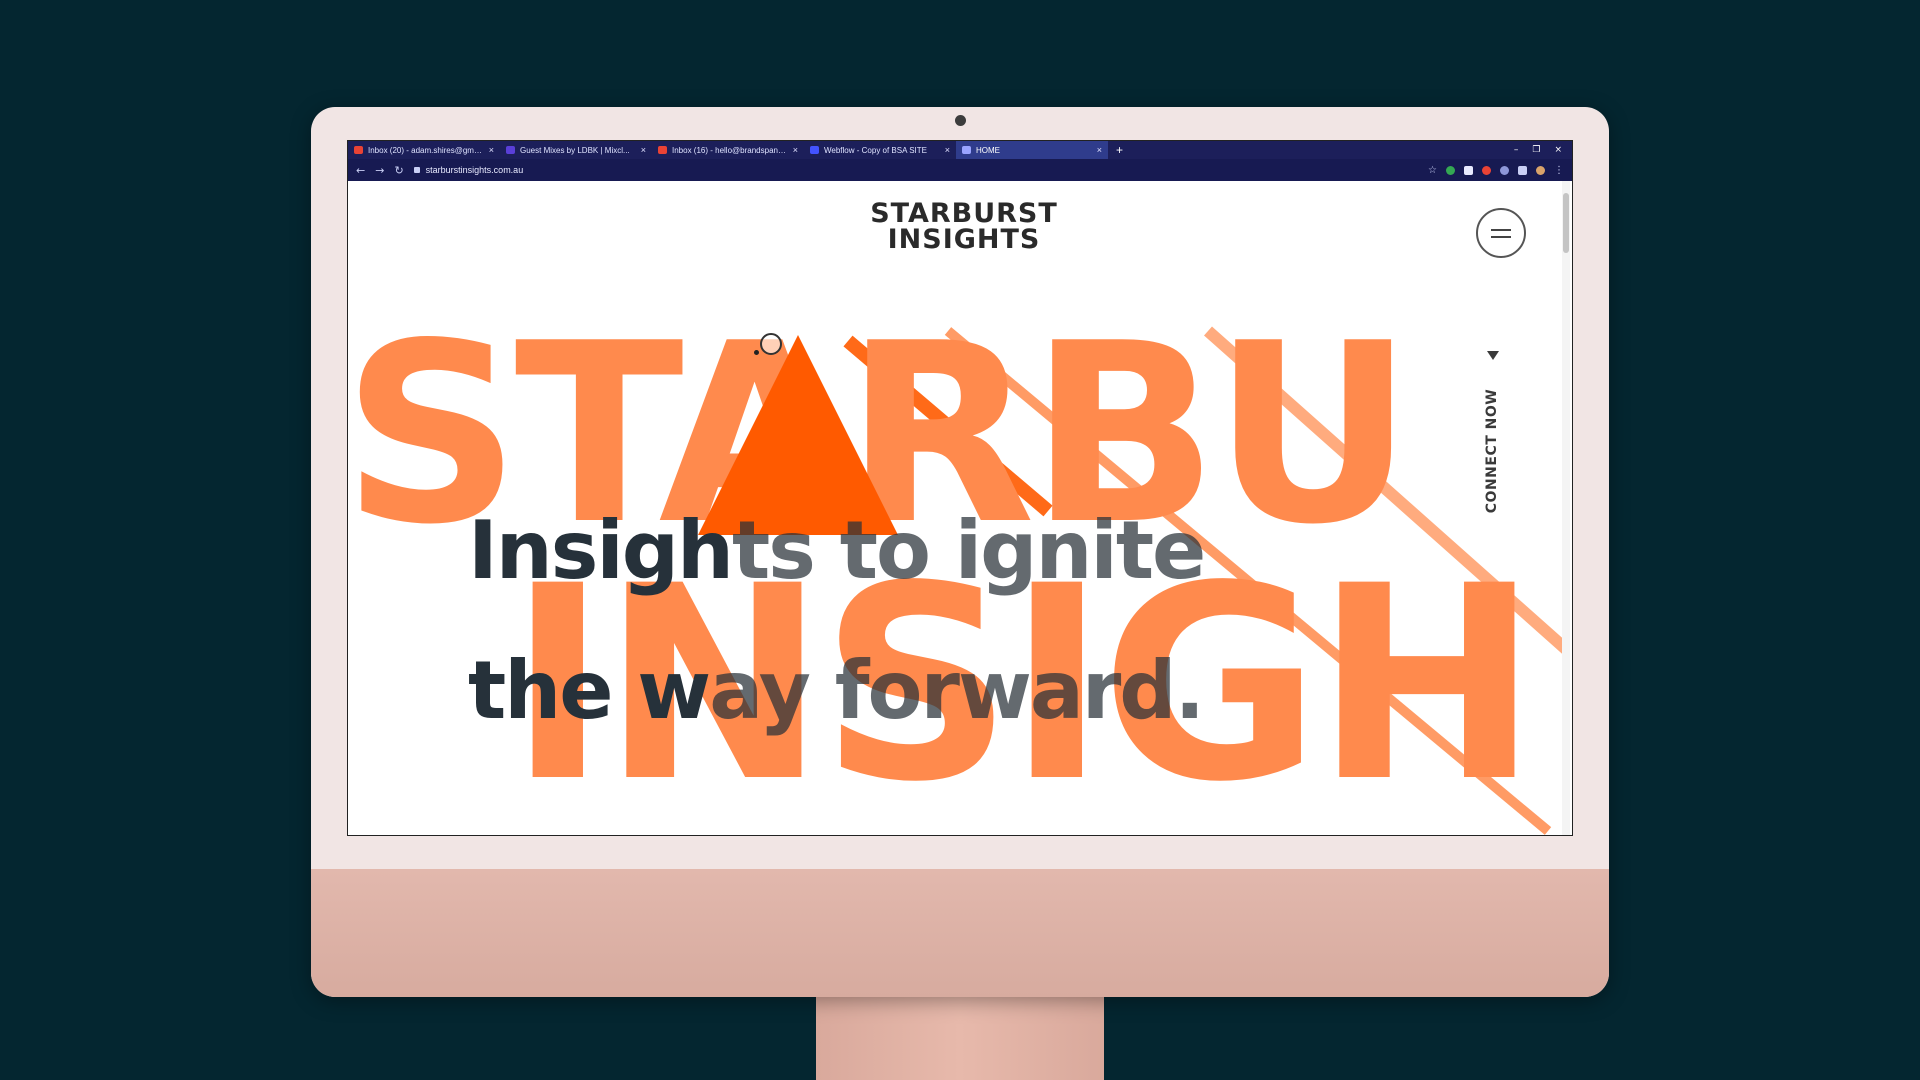 The width and height of the screenshot is (1920, 1080). I want to click on hero-headline: Insights to ignite the way forward., so click(868, 621).